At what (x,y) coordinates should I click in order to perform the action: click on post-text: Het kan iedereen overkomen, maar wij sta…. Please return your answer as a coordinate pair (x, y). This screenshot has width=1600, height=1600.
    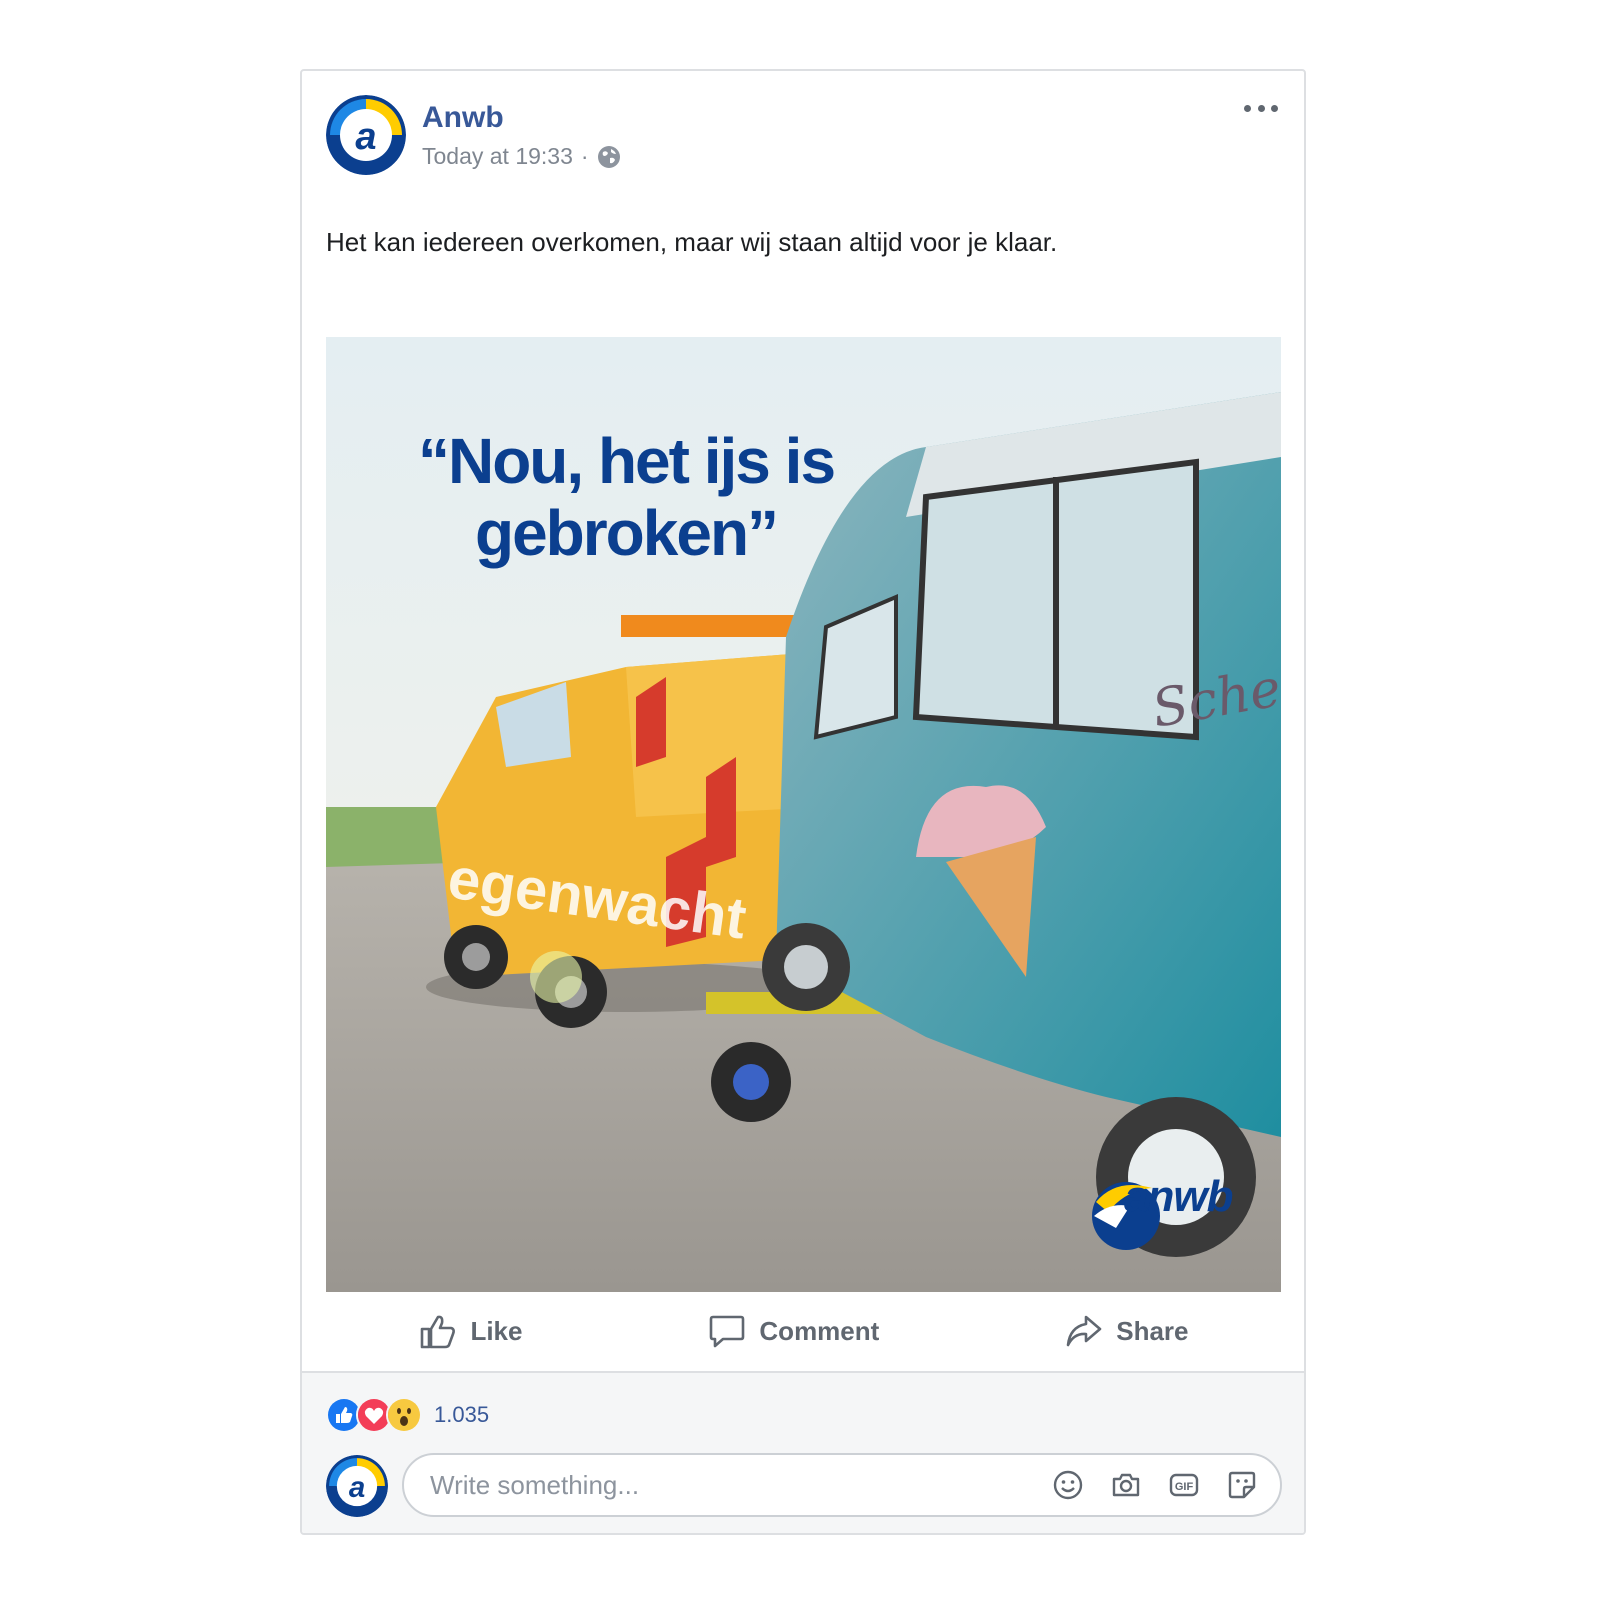
    Looking at the image, I should click on (692, 242).